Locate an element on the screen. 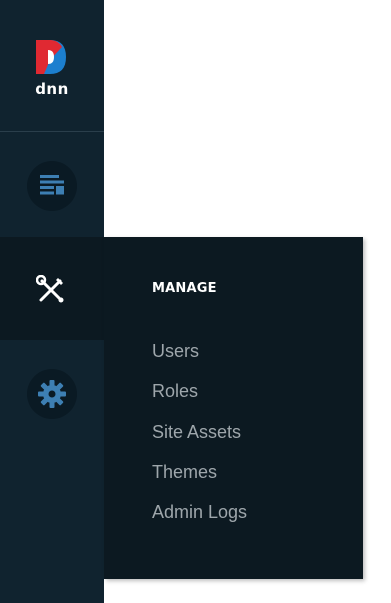  menu-item-users: Users is located at coordinates (175, 351).